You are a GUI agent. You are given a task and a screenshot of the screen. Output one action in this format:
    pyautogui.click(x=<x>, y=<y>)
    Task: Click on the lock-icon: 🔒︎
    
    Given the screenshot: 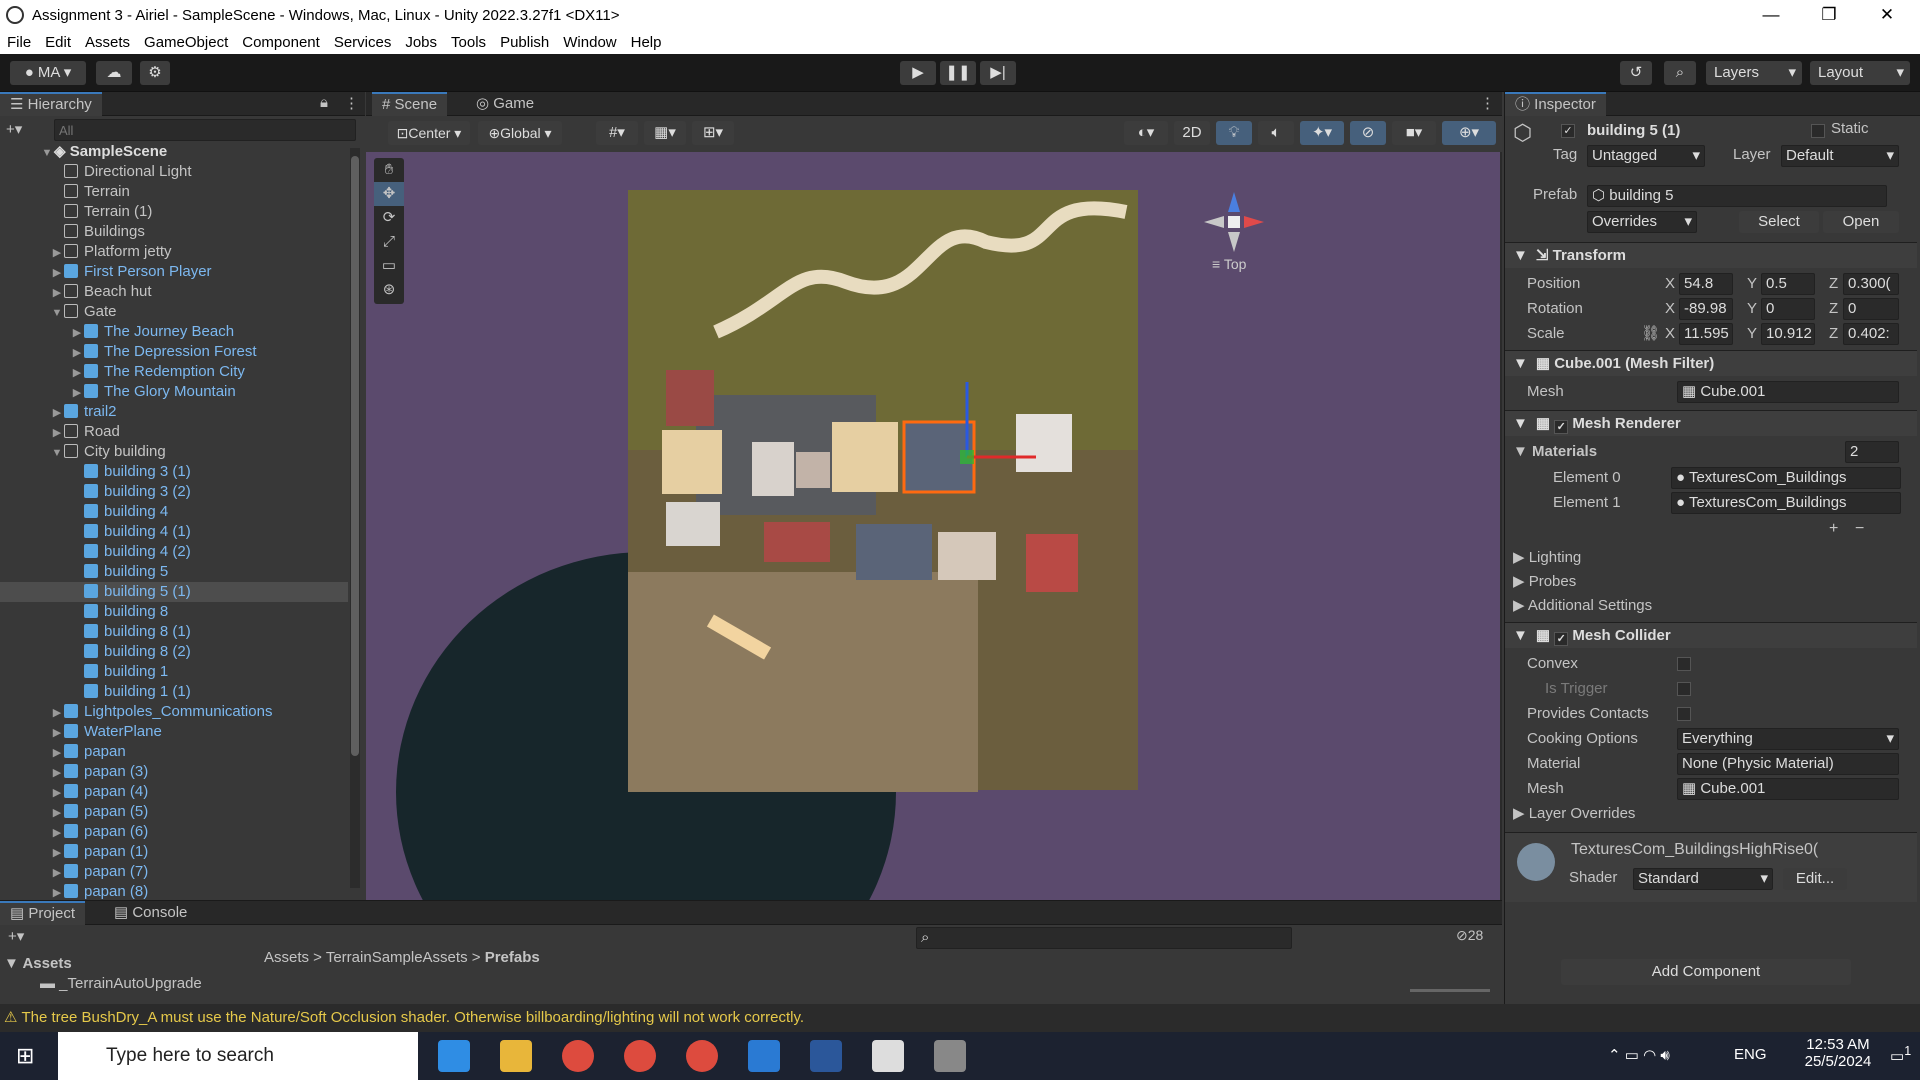 What is the action you would take?
    pyautogui.click(x=324, y=102)
    